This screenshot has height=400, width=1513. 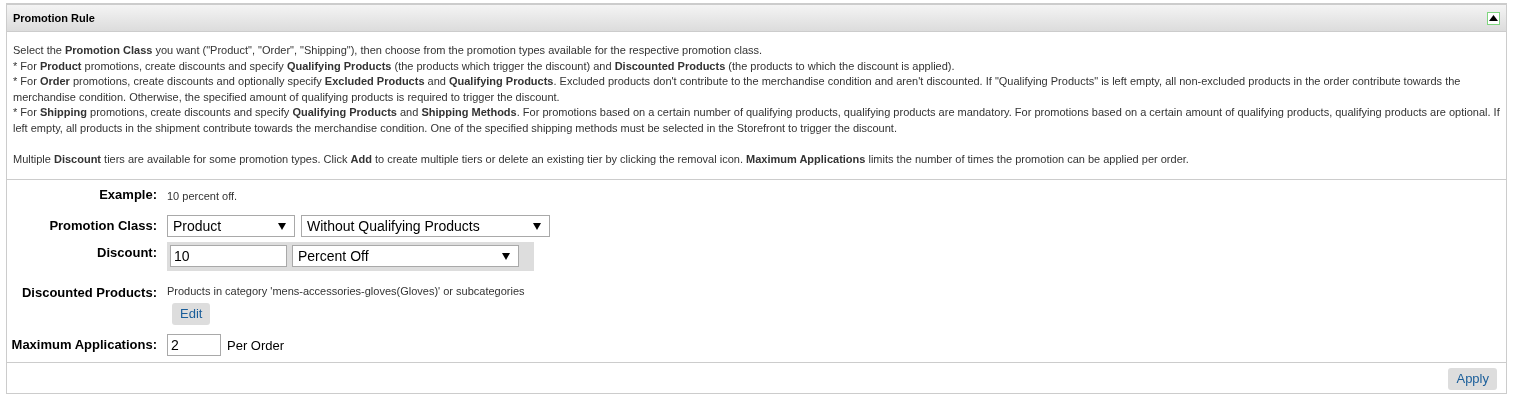 What do you see at coordinates (231, 226) in the screenshot?
I see `dropdown: Product` at bounding box center [231, 226].